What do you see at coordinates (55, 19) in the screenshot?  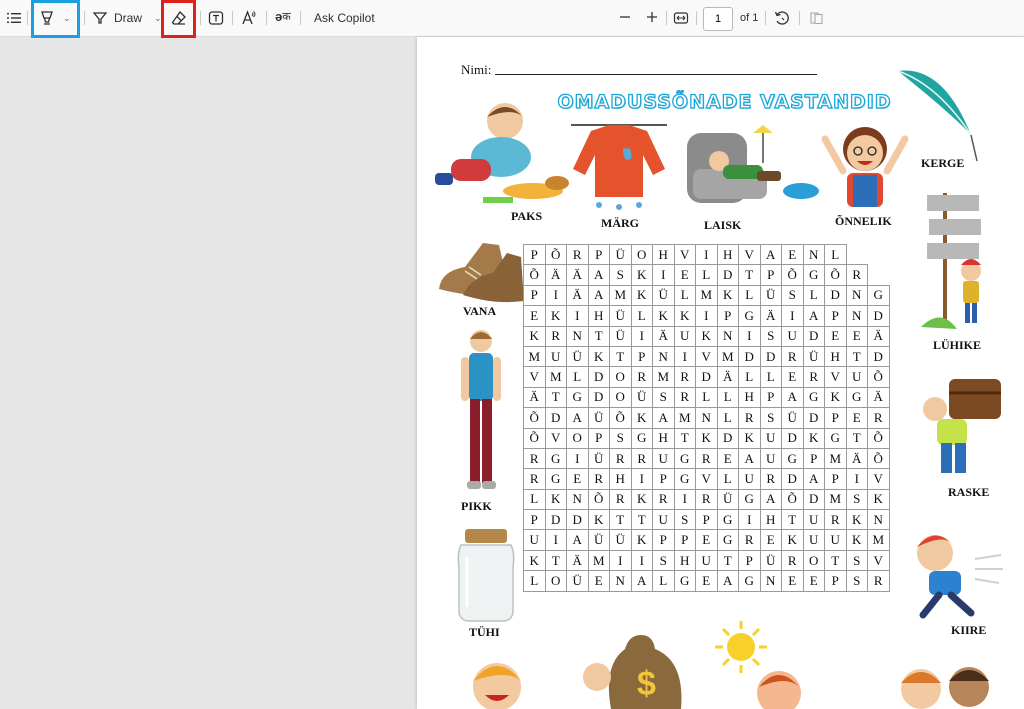 I see `highlight-callout-box` at bounding box center [55, 19].